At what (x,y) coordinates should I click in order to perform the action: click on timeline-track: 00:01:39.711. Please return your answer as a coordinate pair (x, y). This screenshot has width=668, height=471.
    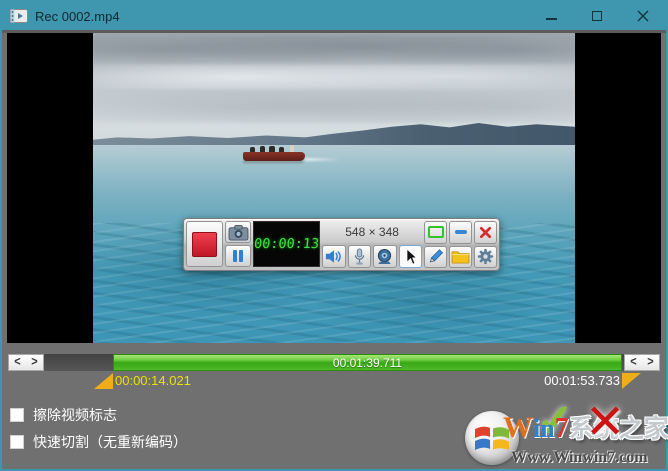
    Looking at the image, I should click on (334, 362).